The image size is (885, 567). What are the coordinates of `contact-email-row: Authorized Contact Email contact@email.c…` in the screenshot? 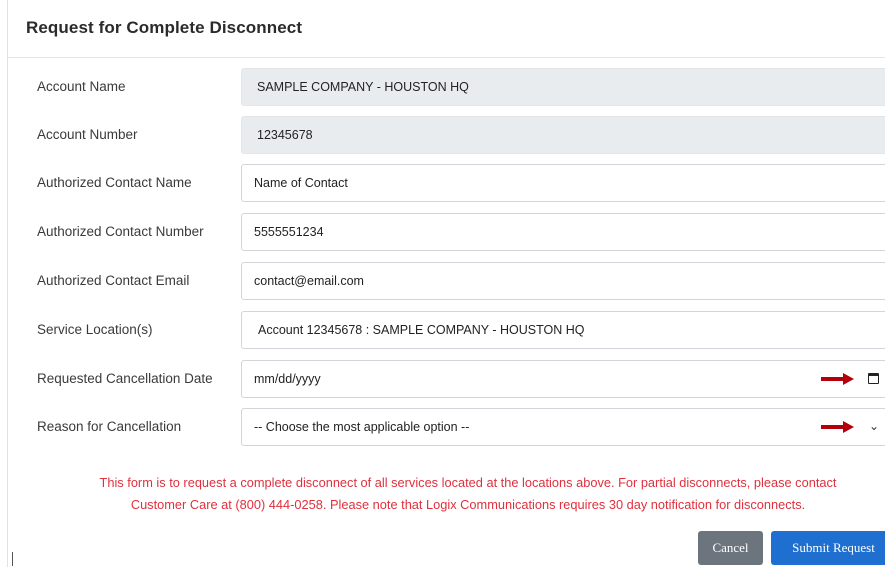 It's located at (446, 281).